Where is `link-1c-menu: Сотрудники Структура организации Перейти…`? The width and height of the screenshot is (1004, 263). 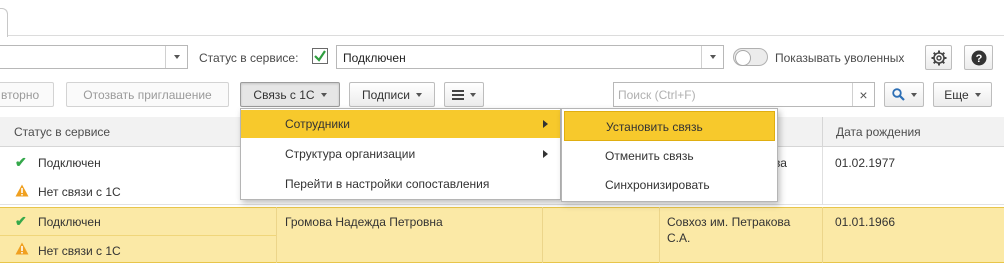
link-1c-menu: Сотрудники Структура организации Перейти… is located at coordinates (400, 154).